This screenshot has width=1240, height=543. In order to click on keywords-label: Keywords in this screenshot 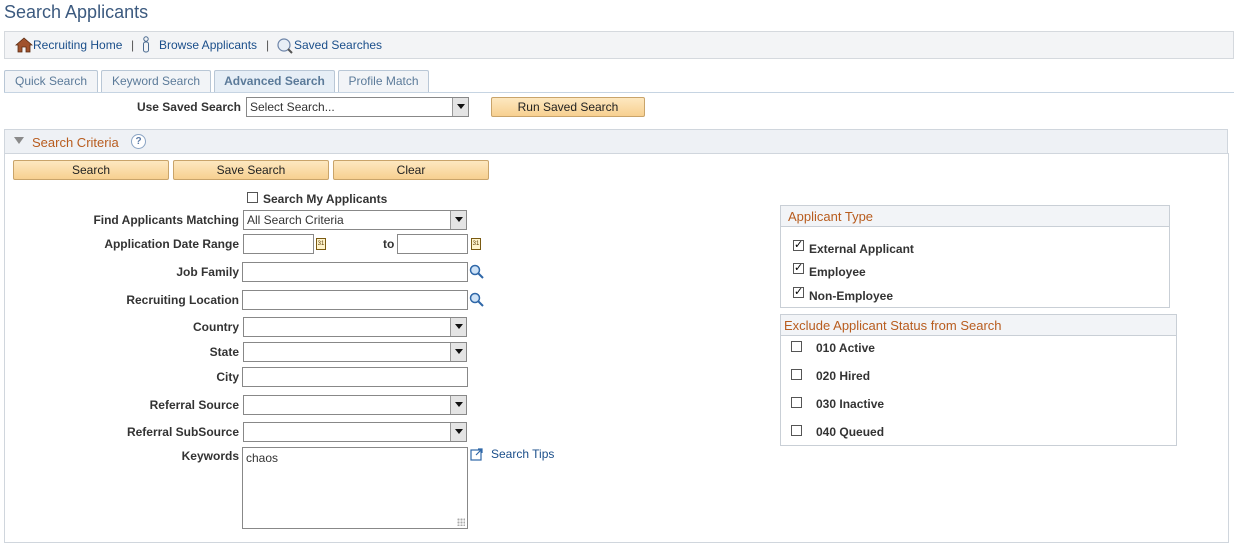, I will do `click(210, 456)`.